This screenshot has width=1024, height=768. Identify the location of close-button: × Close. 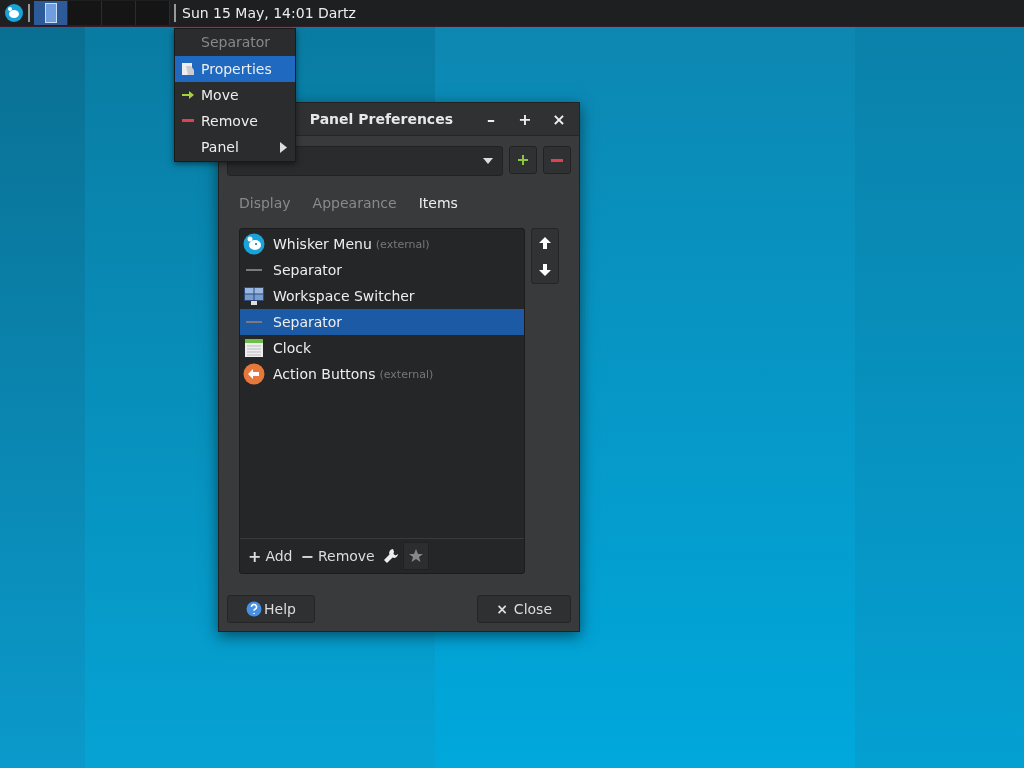
(524, 609).